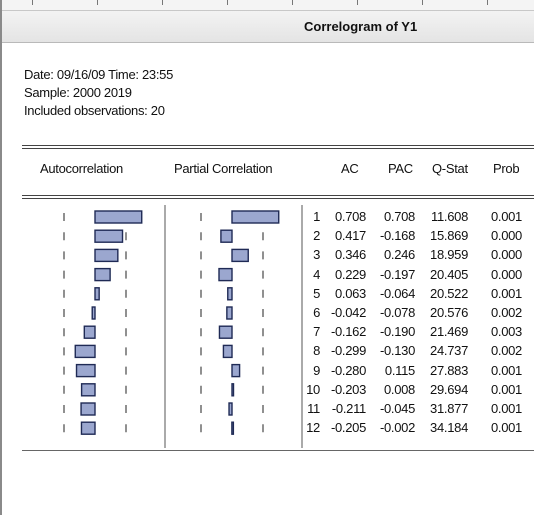 This screenshot has height=515, width=534. What do you see at coordinates (278, 147) in the screenshot?
I see `header-divider` at bounding box center [278, 147].